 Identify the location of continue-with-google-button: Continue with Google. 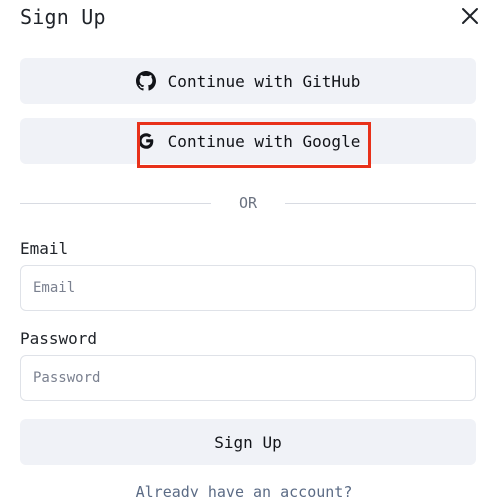
(248, 141).